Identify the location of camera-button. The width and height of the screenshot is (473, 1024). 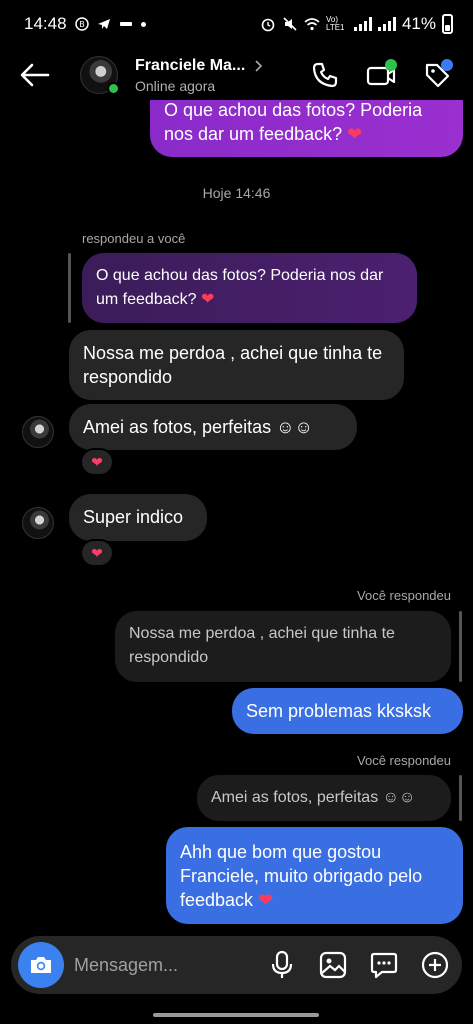
(41, 965).